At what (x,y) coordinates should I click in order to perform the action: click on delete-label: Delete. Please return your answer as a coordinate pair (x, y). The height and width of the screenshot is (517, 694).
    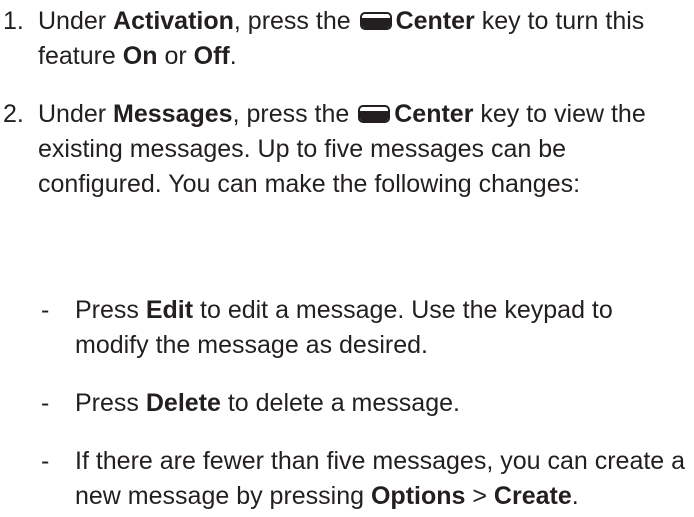
    Looking at the image, I should click on (183, 403).